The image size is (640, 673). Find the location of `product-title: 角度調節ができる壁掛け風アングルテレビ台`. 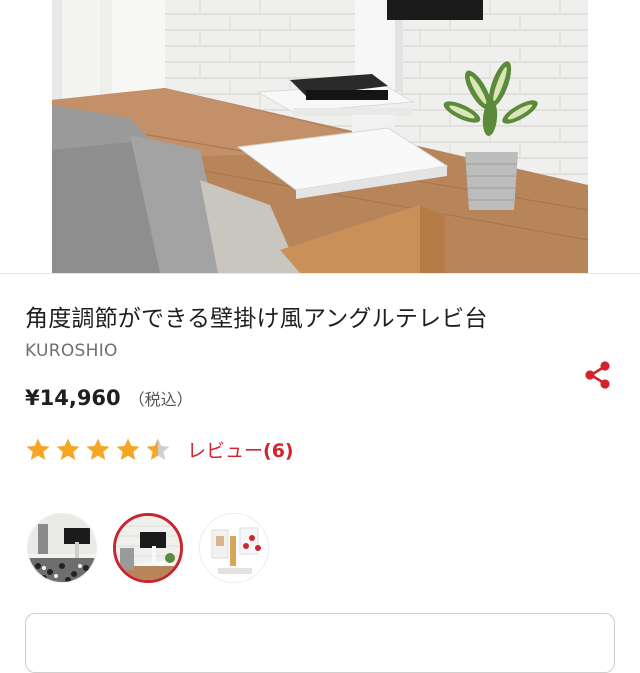

product-title: 角度調節ができる壁掛け風アングルテレビ台 is located at coordinates (256, 319).